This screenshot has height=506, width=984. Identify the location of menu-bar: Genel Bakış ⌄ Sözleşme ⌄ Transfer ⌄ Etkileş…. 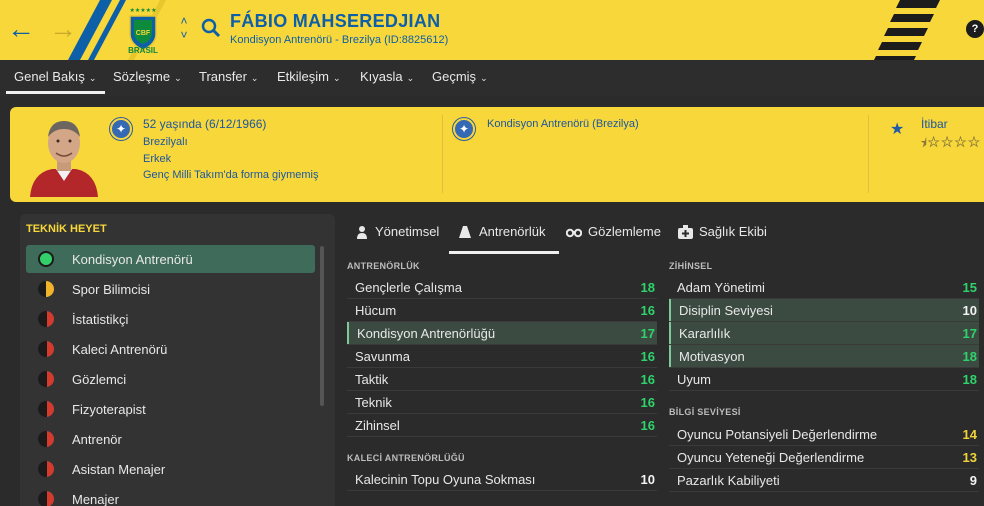
(492, 78).